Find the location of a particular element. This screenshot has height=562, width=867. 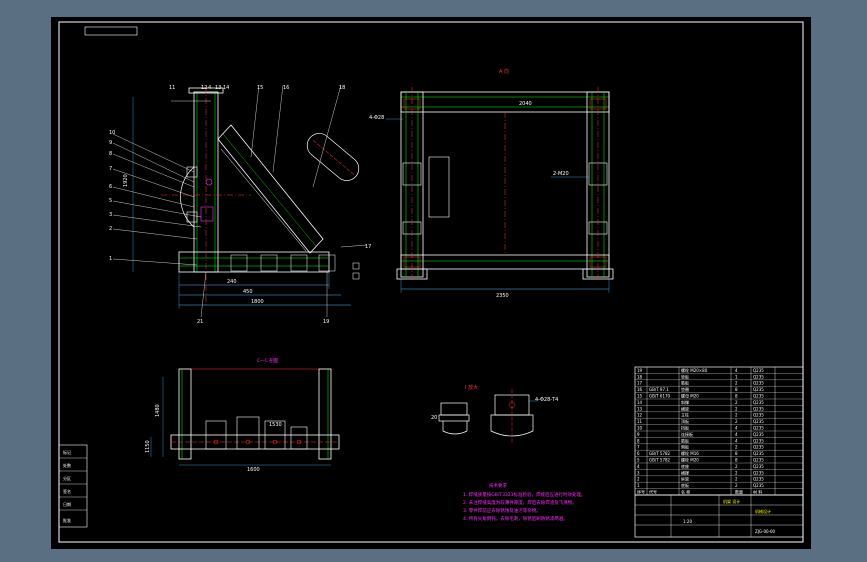

bom-cell: 9 is located at coordinates (638, 434).